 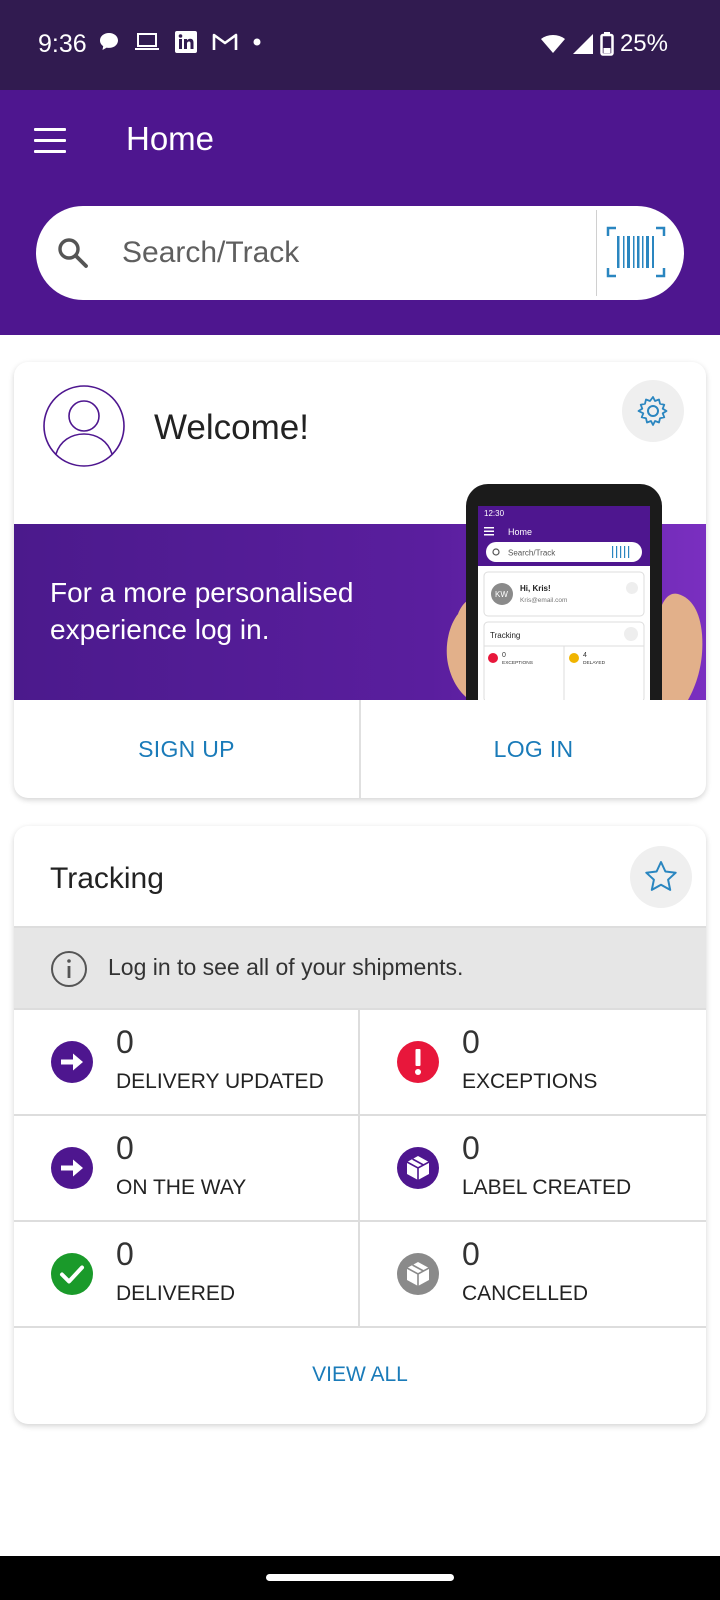 I want to click on menu-button, so click(x=50, y=141).